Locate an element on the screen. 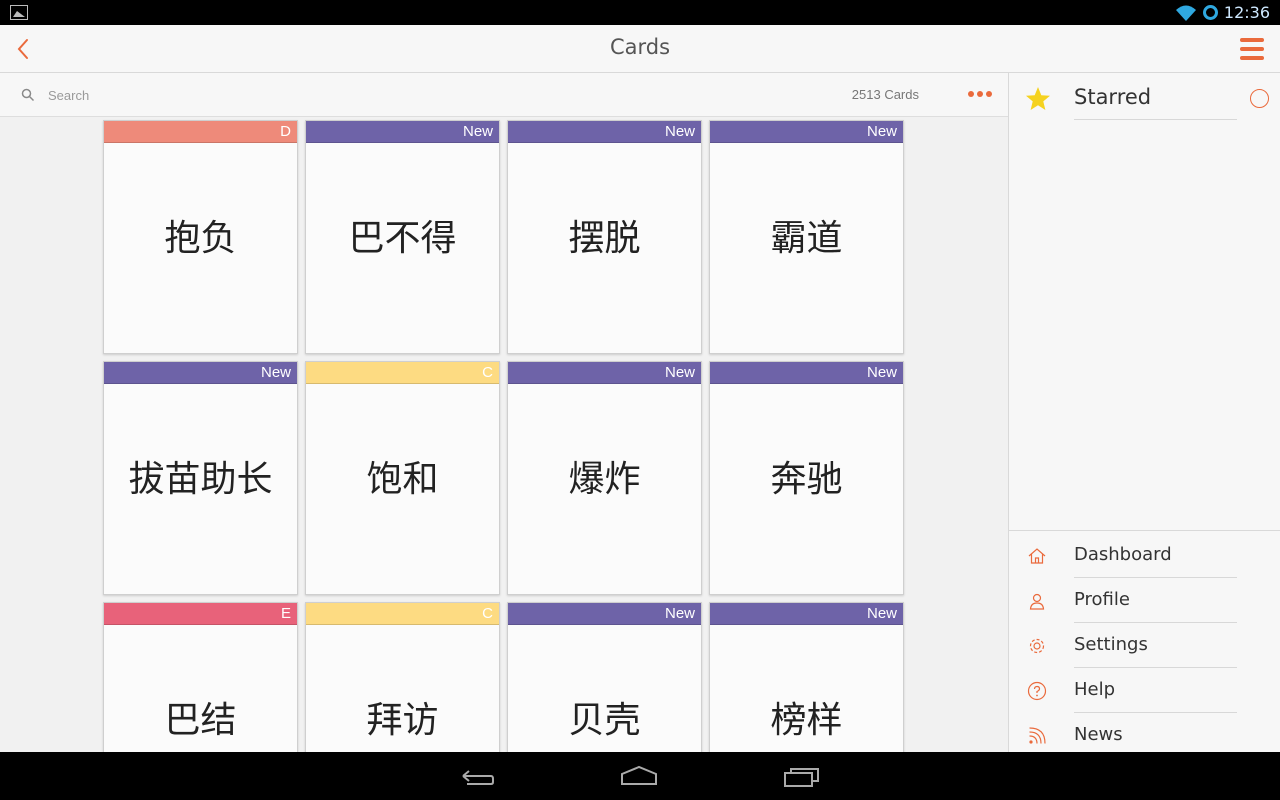  card: C 饱和 is located at coordinates (402, 478).